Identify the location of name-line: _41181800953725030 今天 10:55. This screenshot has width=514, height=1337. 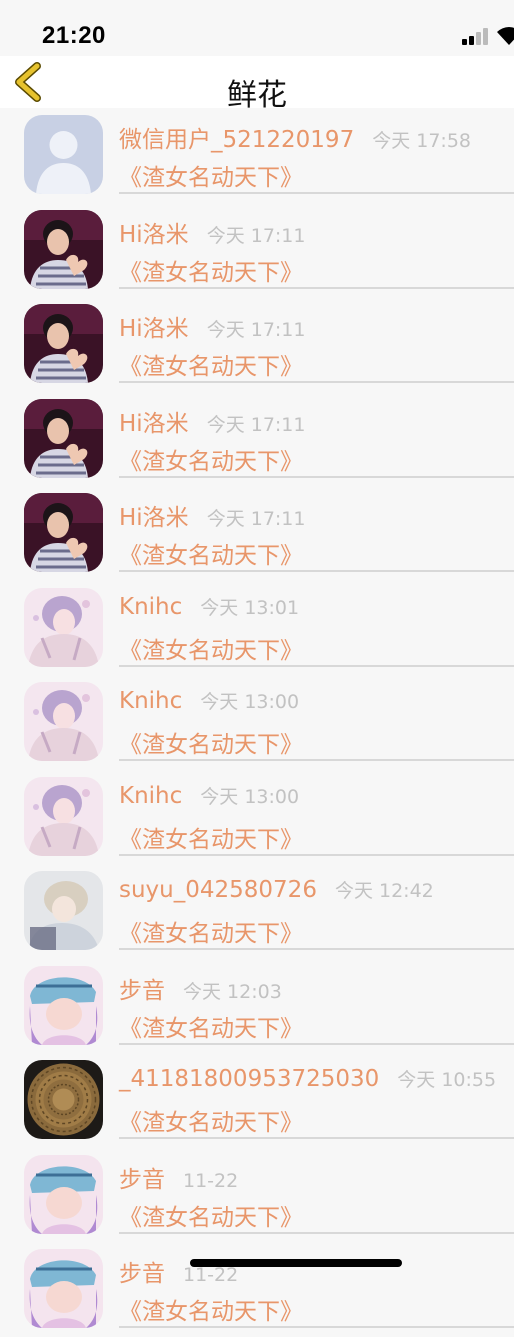
(307, 1078).